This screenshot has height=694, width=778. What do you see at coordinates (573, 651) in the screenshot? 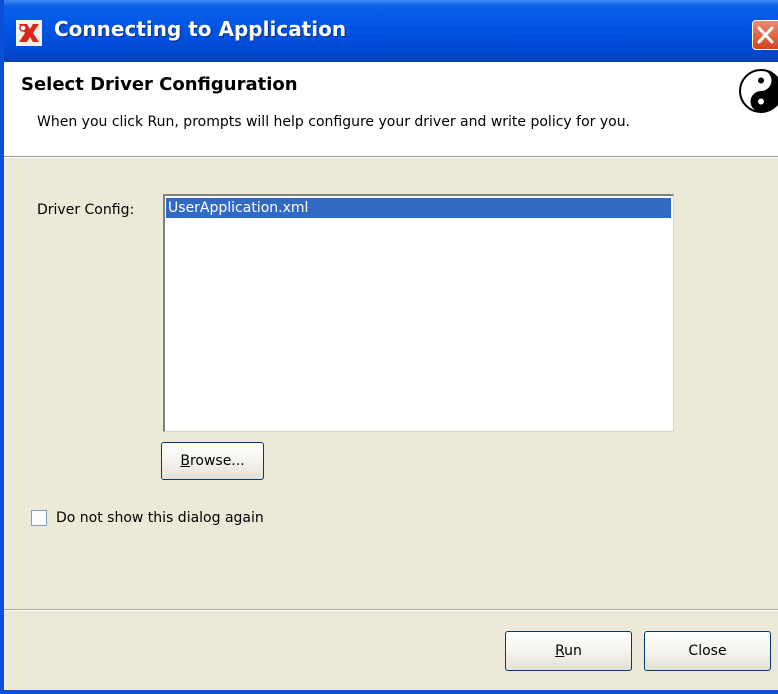
I see `run-label: un` at bounding box center [573, 651].